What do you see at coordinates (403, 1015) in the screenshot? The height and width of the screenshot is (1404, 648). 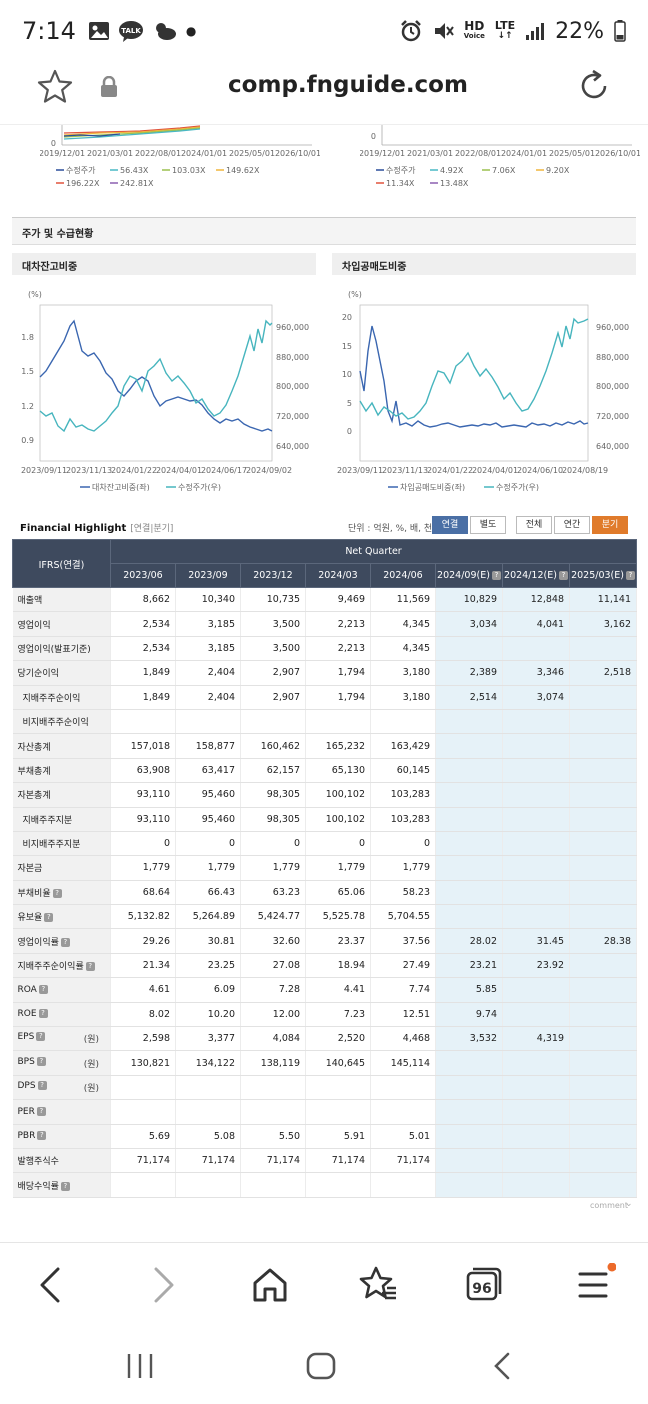 I see `table-cell: 12.51` at bounding box center [403, 1015].